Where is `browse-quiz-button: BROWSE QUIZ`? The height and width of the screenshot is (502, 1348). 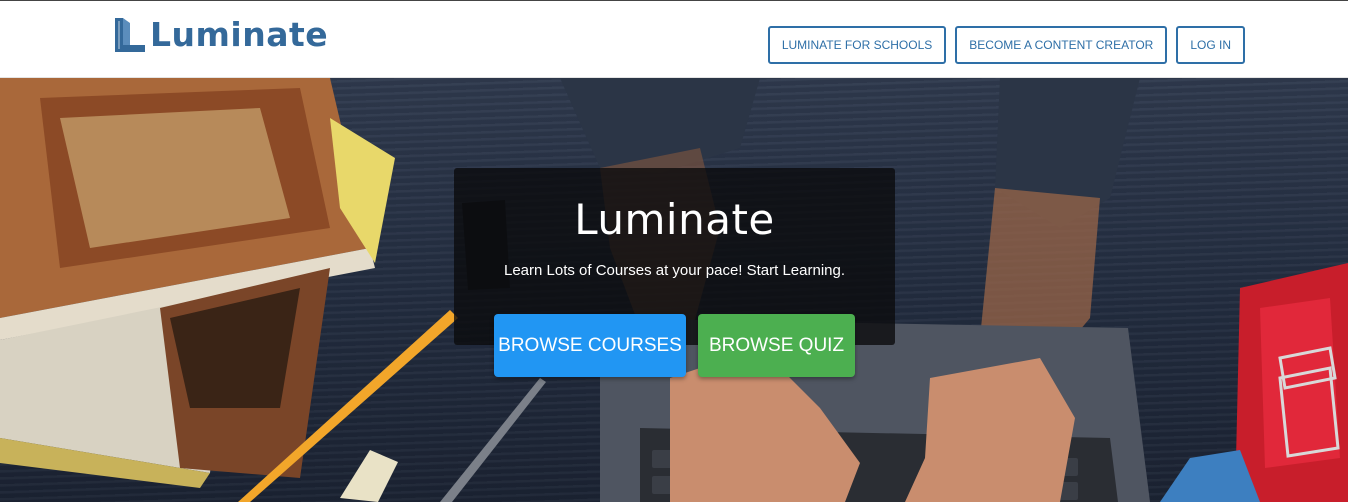 browse-quiz-button: BROWSE QUIZ is located at coordinates (776, 345).